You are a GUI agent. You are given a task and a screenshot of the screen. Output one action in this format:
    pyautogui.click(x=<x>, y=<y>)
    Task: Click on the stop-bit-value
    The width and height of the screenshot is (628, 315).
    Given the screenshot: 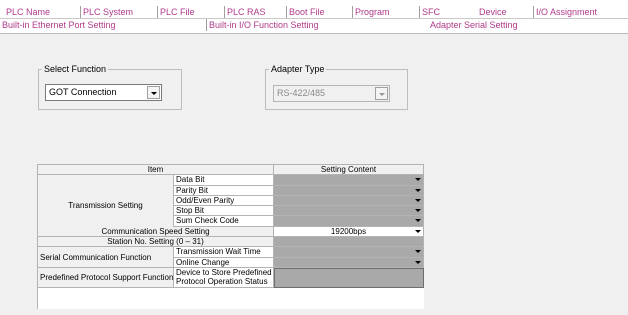 What is the action you would take?
    pyautogui.click(x=349, y=211)
    